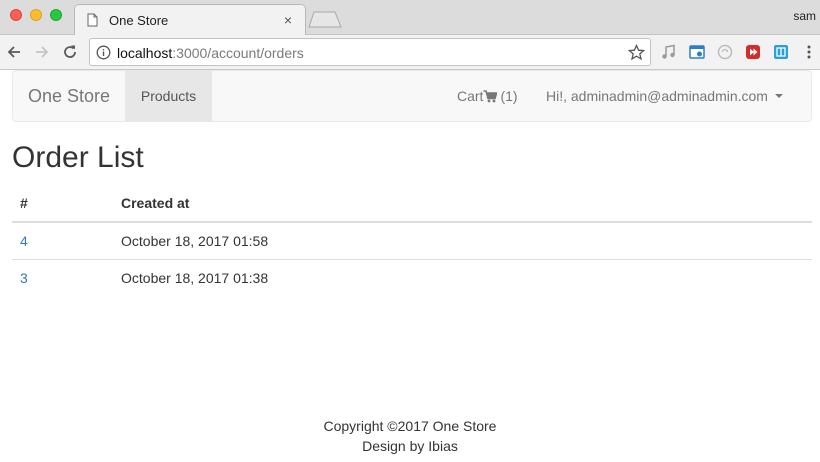 This screenshot has height=462, width=820. I want to click on footer-design-credit: Design by Ibias, so click(410, 446).